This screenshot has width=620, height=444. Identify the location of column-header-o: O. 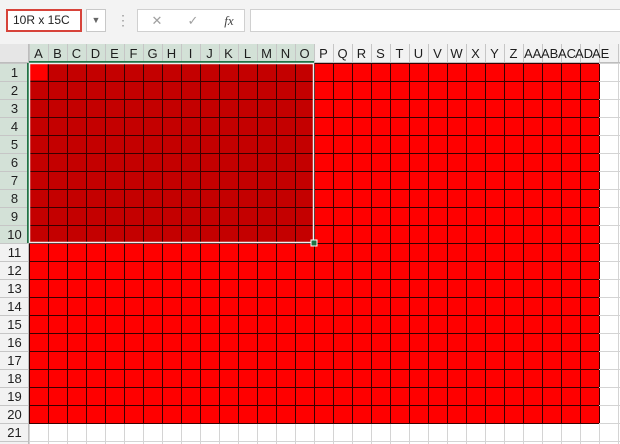
(304, 53).